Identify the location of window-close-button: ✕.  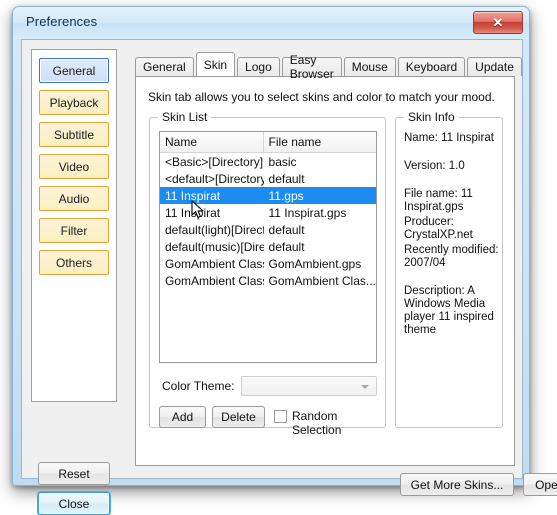
(498, 22).